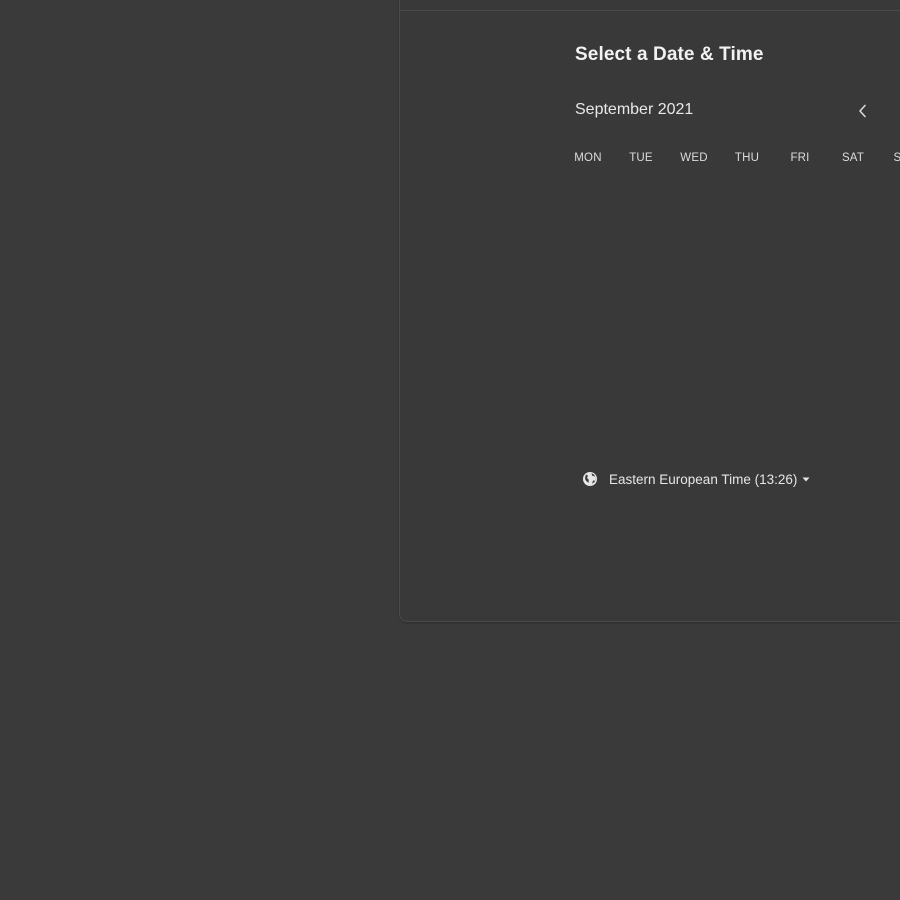 The image size is (900, 900). What do you see at coordinates (590, 479) in the screenshot?
I see `globe-icon` at bounding box center [590, 479].